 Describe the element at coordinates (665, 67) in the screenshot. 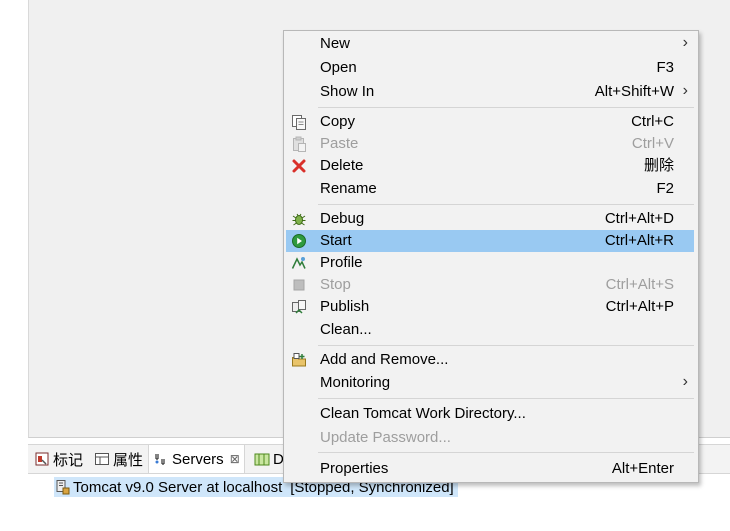

I see `menu-item-shortcut: F3` at that location.